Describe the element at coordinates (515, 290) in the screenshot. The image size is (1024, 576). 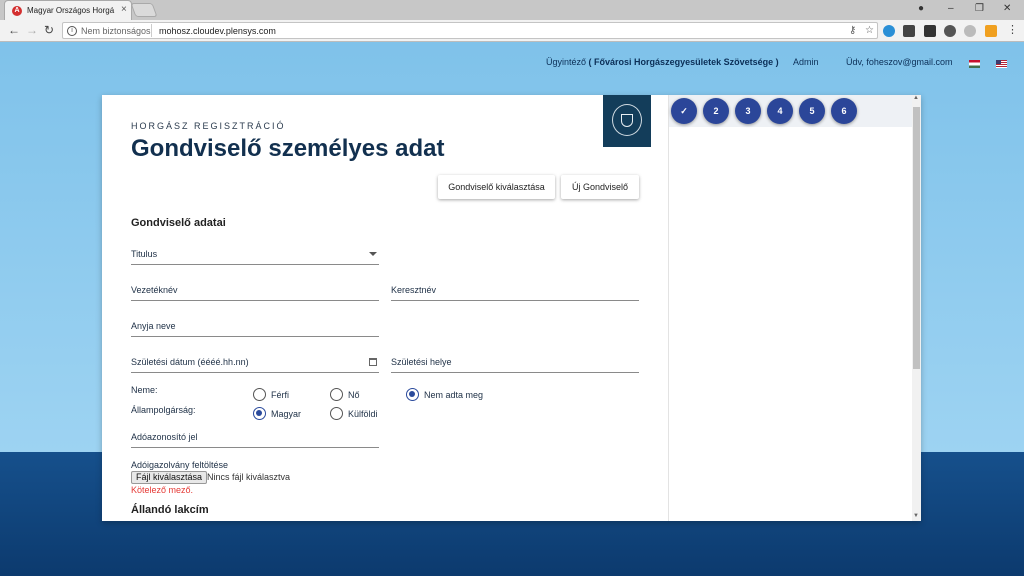
I see `first-name-field: Keresztnév` at that location.